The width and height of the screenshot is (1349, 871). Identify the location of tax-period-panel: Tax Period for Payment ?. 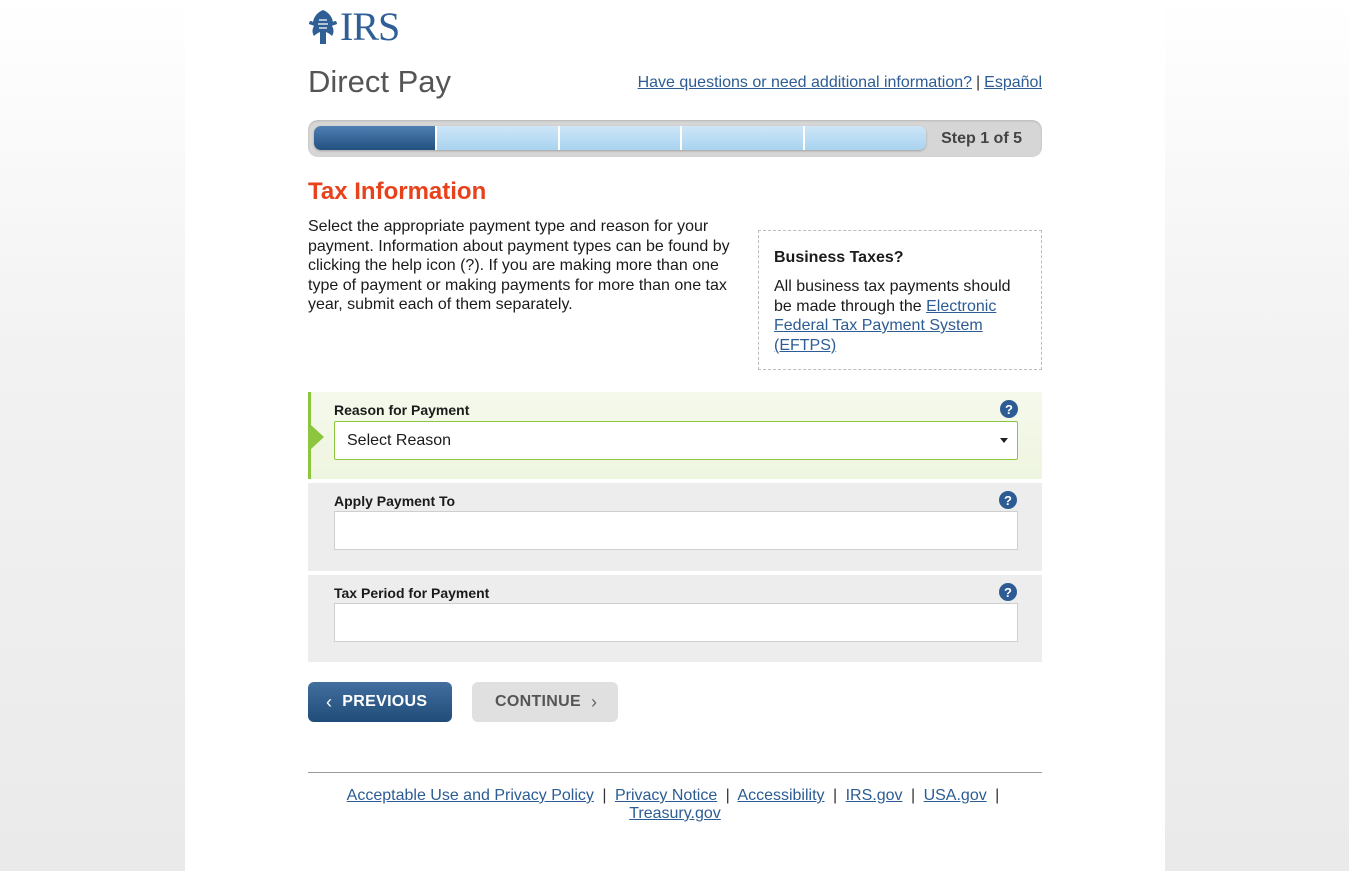
(675, 618).